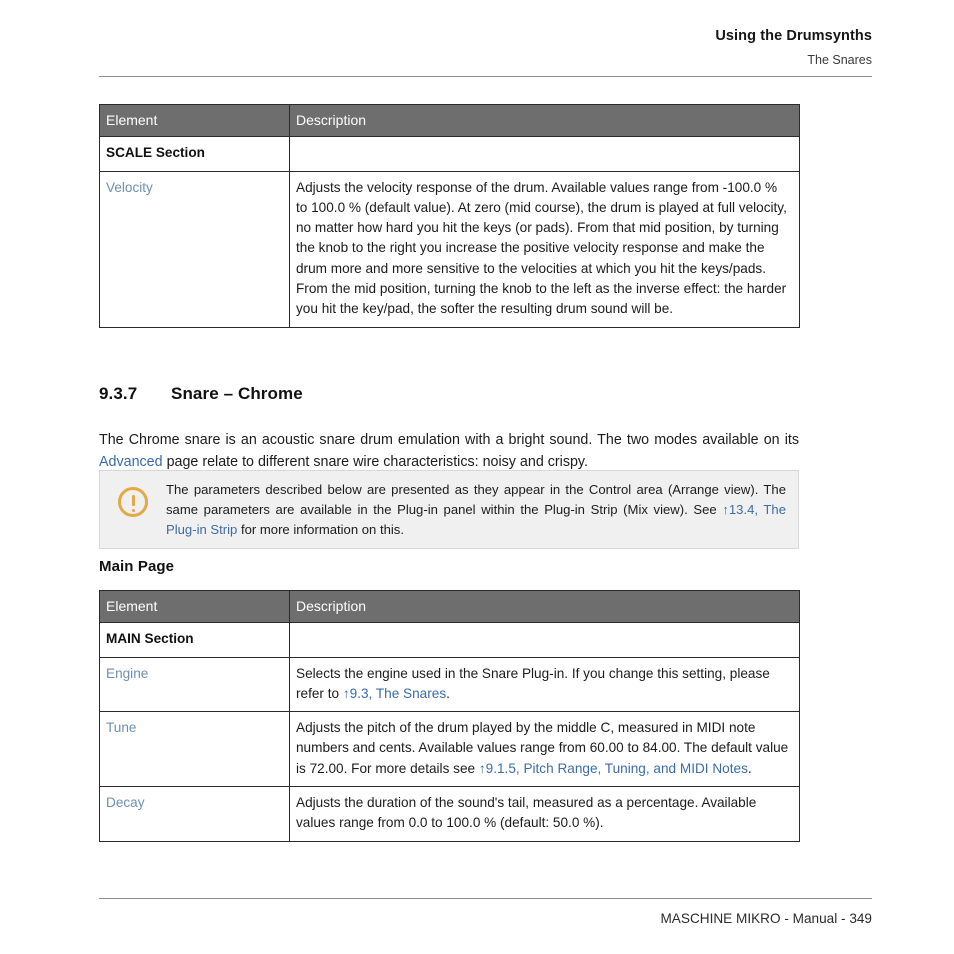 This screenshot has height=954, width=954. I want to click on table-row: MAIN Section, so click(449, 640).